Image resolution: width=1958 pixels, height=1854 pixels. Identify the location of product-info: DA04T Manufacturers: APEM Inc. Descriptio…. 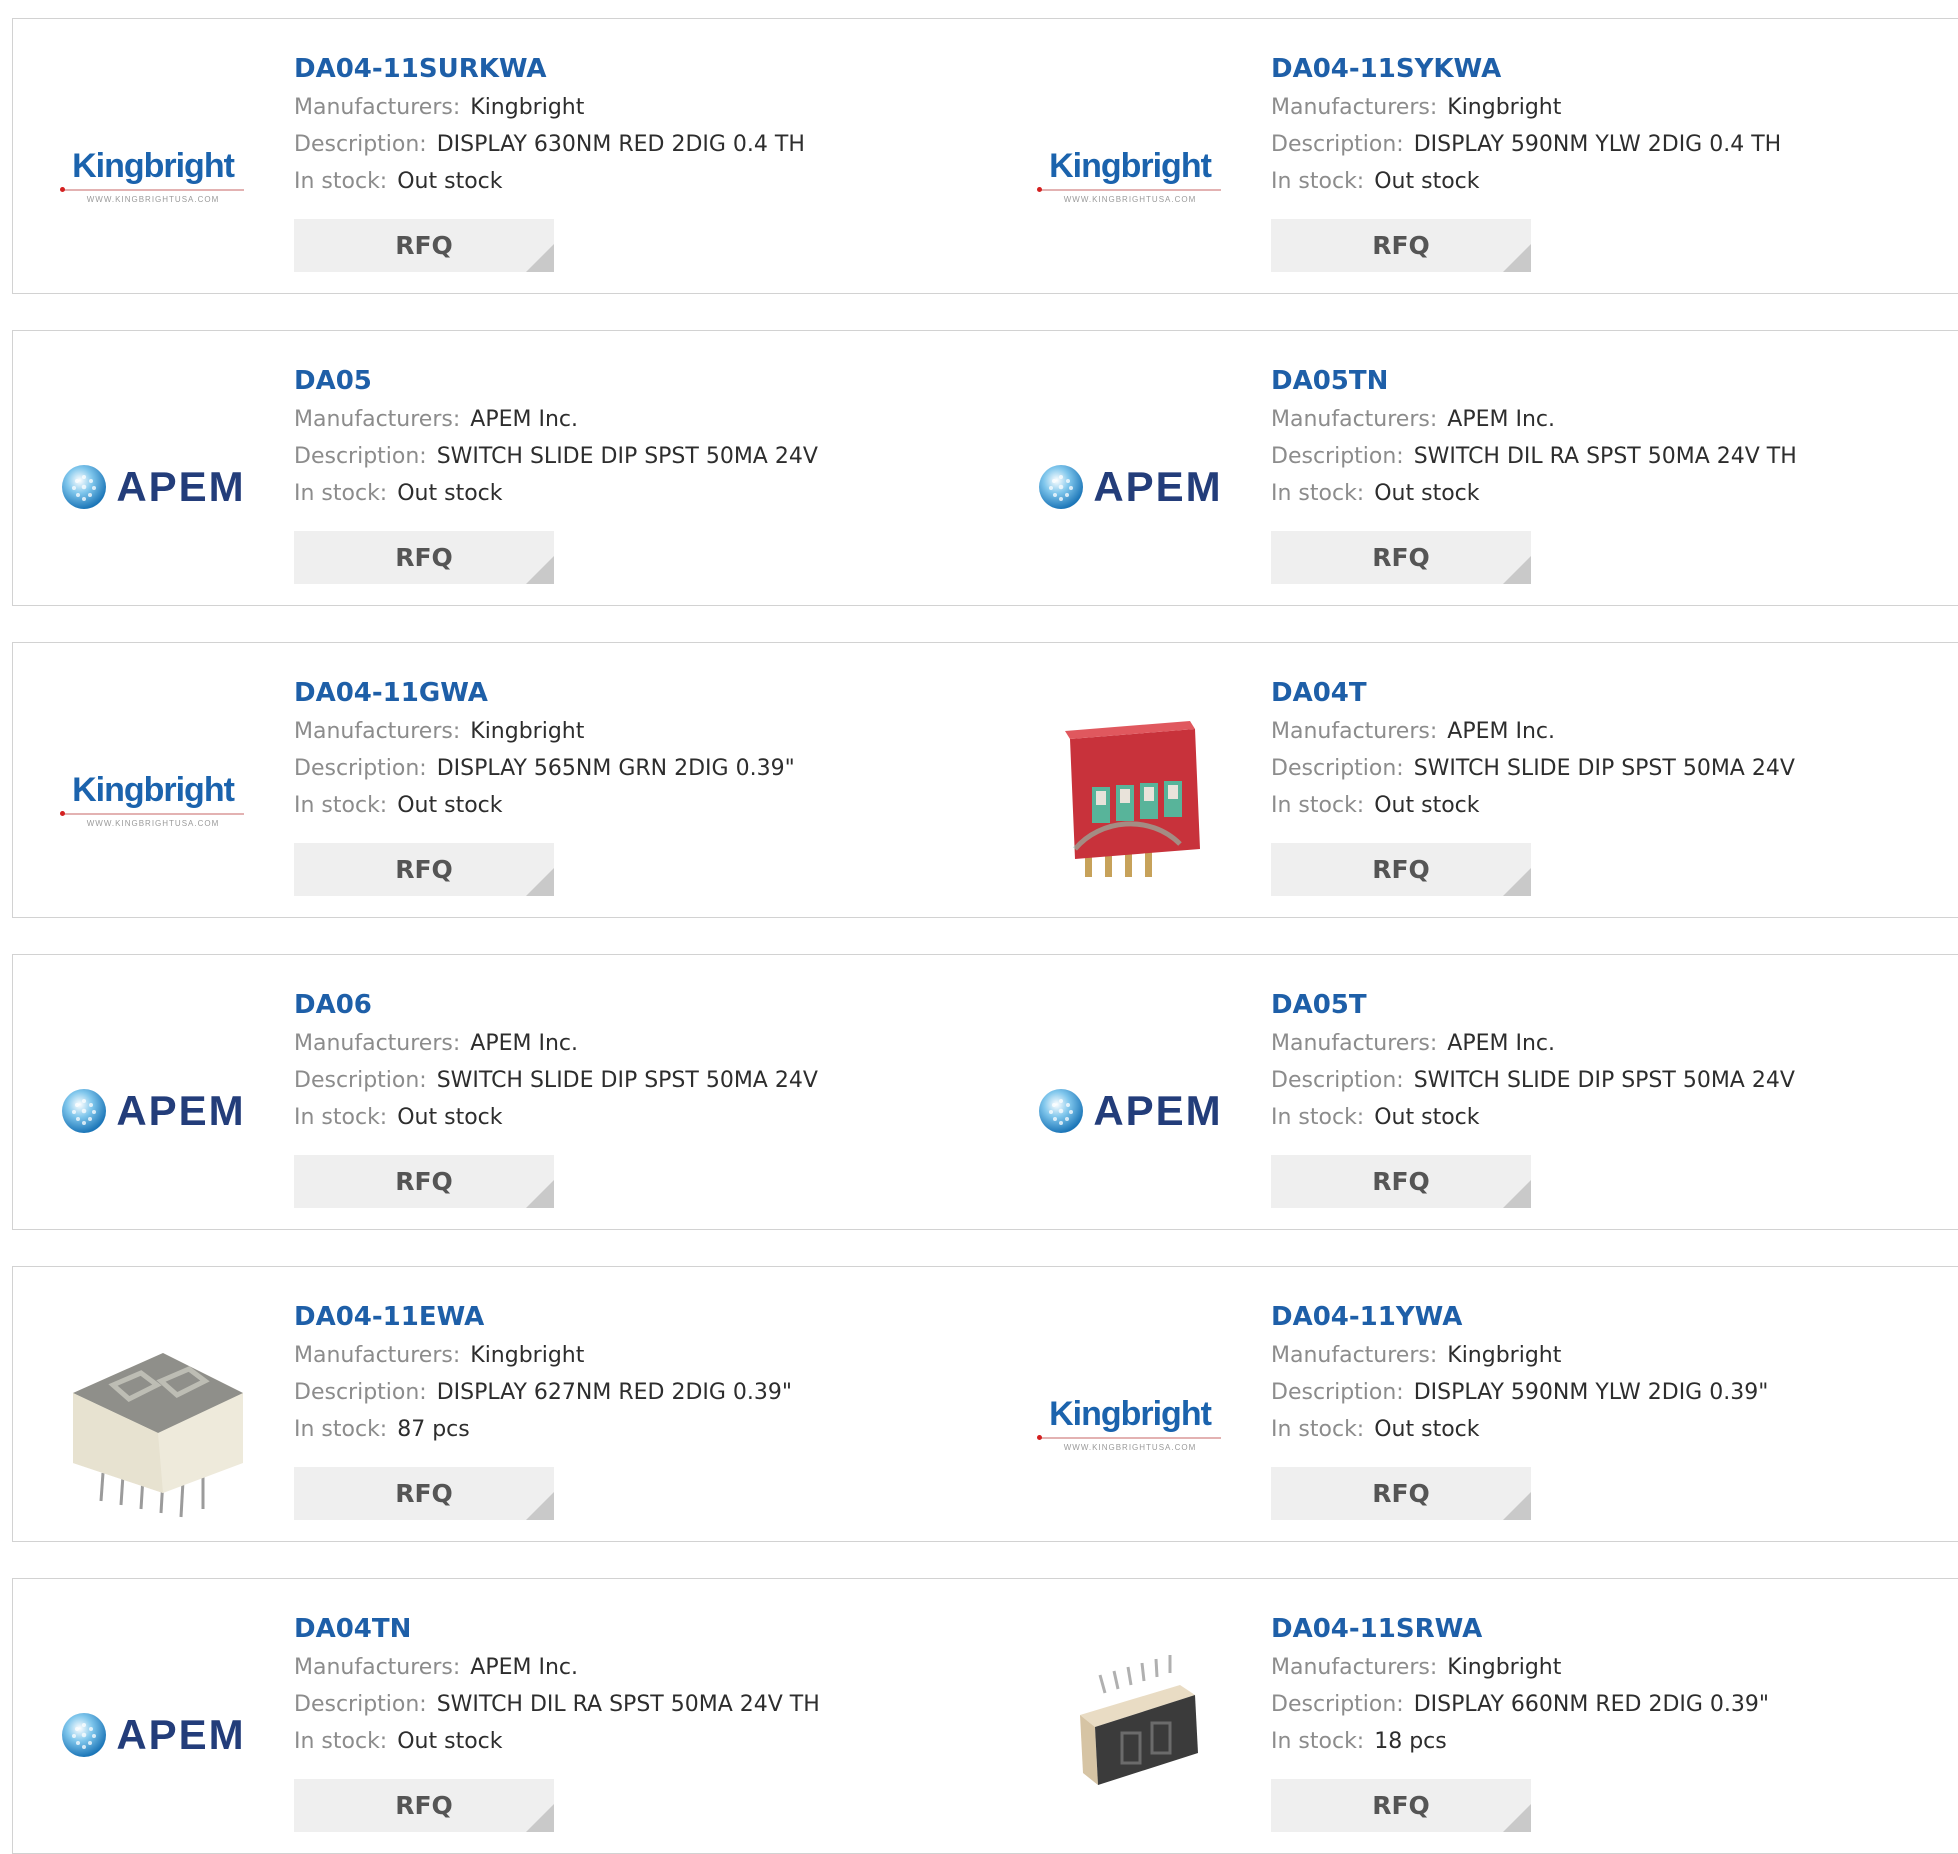
(1605, 748).